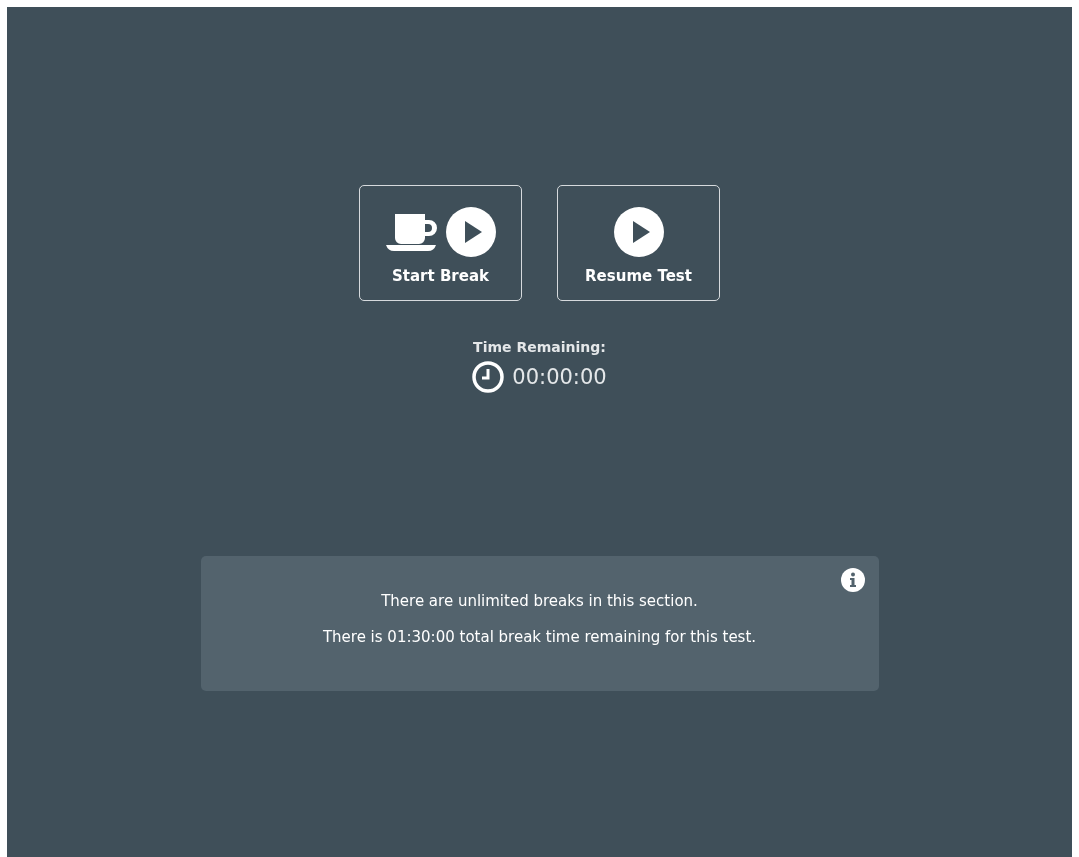 The height and width of the screenshot is (857, 1079). What do you see at coordinates (539, 347) in the screenshot?
I see `time-remaining-label: Time Remaining:` at bounding box center [539, 347].